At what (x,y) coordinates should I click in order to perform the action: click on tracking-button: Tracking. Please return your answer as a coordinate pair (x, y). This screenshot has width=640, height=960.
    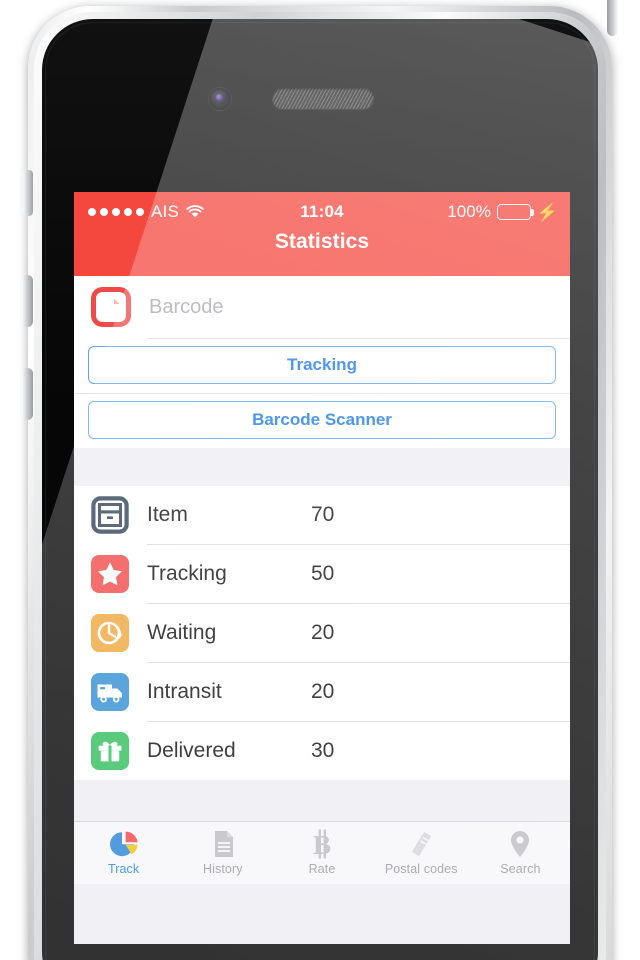
    Looking at the image, I should click on (322, 365).